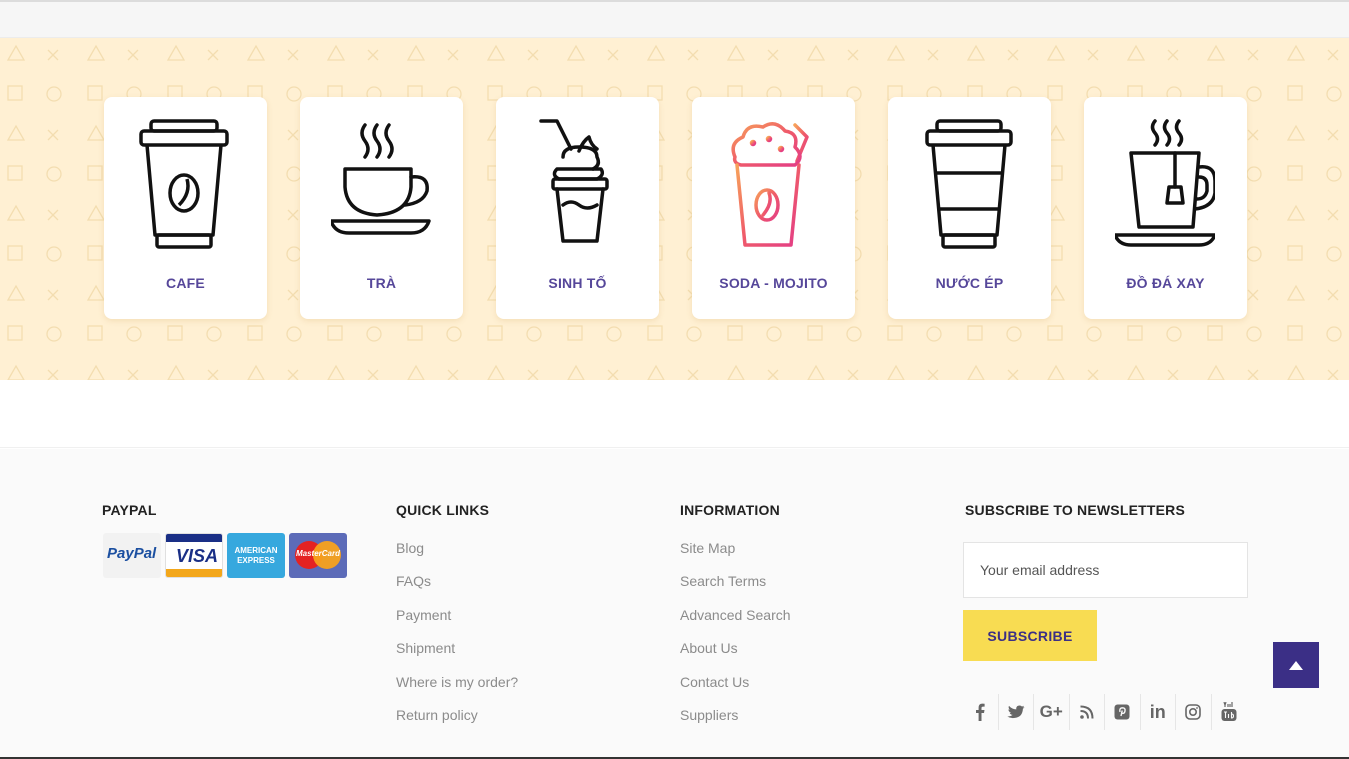  What do you see at coordinates (132, 555) in the screenshot?
I see `paypal-logo: PayPal` at bounding box center [132, 555].